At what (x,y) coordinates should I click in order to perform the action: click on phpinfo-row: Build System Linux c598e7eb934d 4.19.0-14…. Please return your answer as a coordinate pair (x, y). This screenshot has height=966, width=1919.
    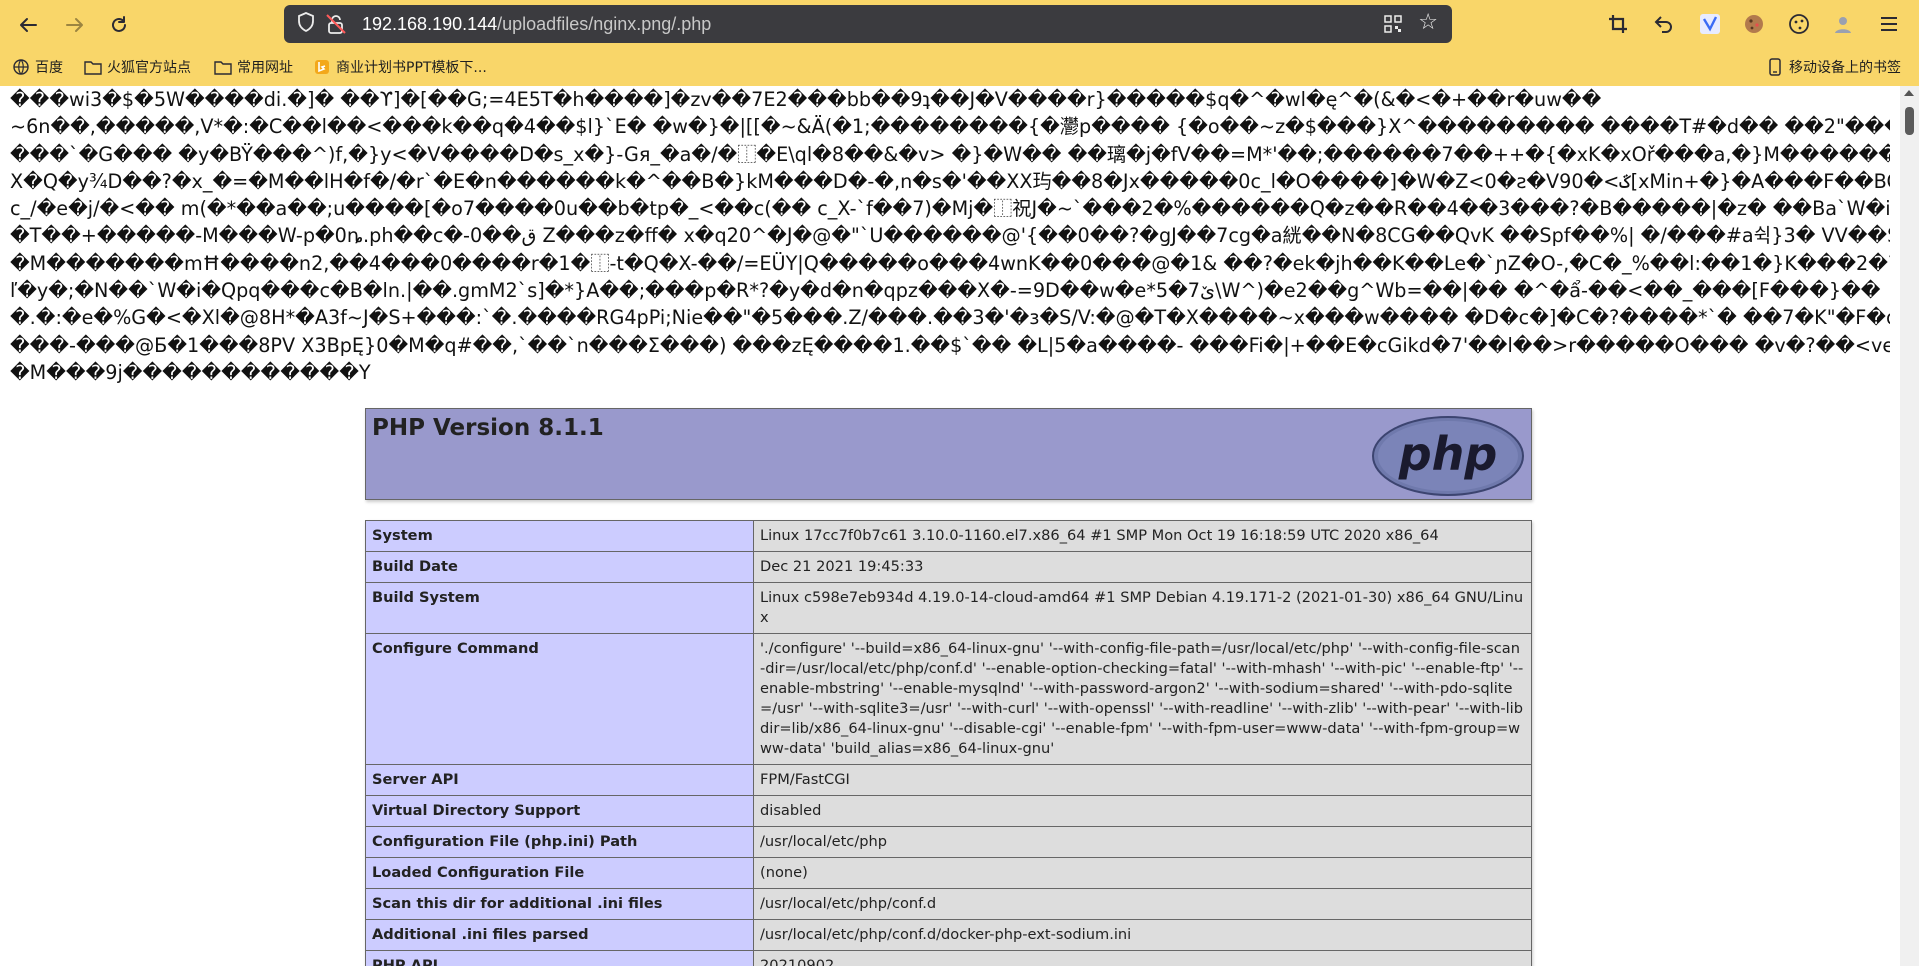
    Looking at the image, I should click on (948, 608).